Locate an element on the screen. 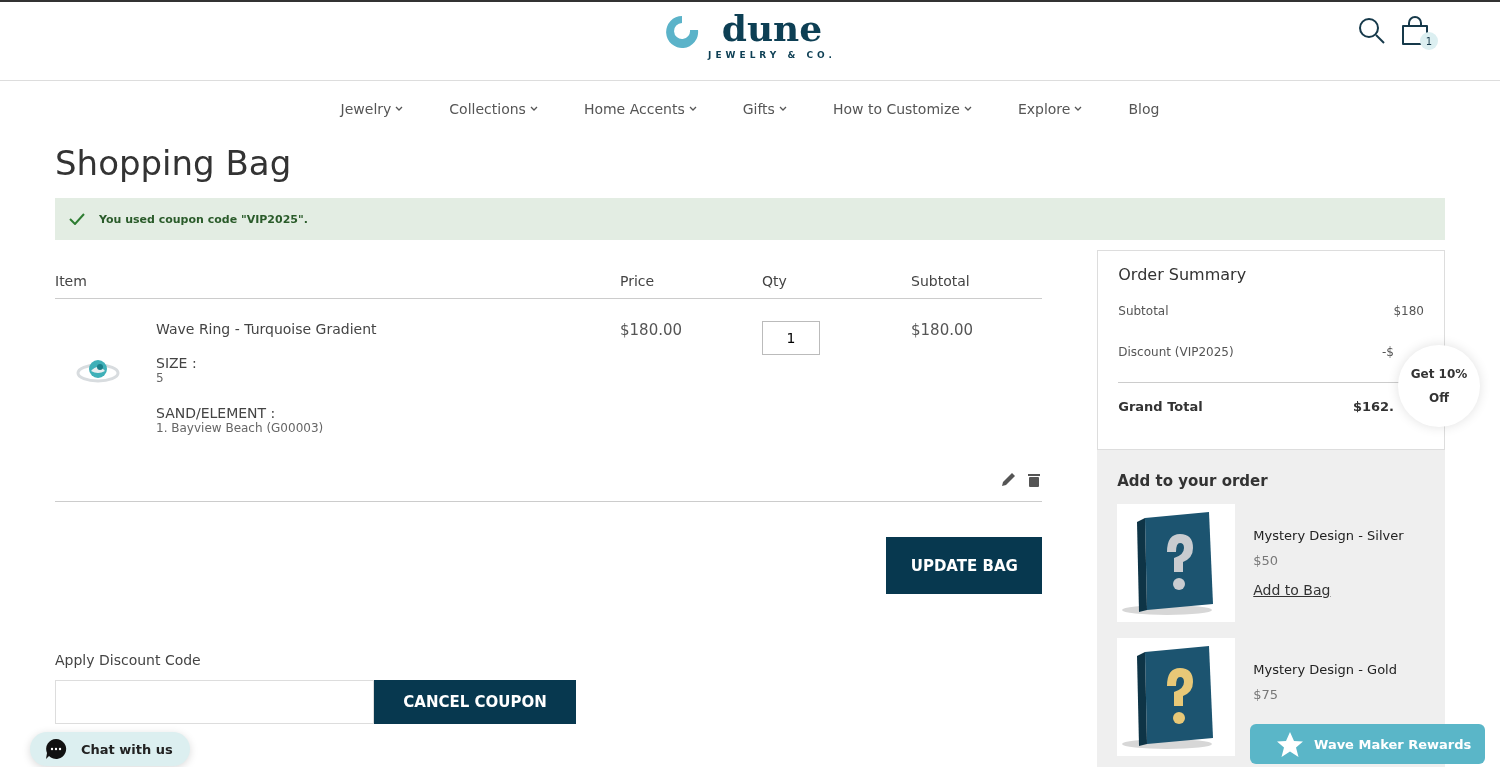 This screenshot has height=767, width=1500. star-icon is located at coordinates (1290, 744).